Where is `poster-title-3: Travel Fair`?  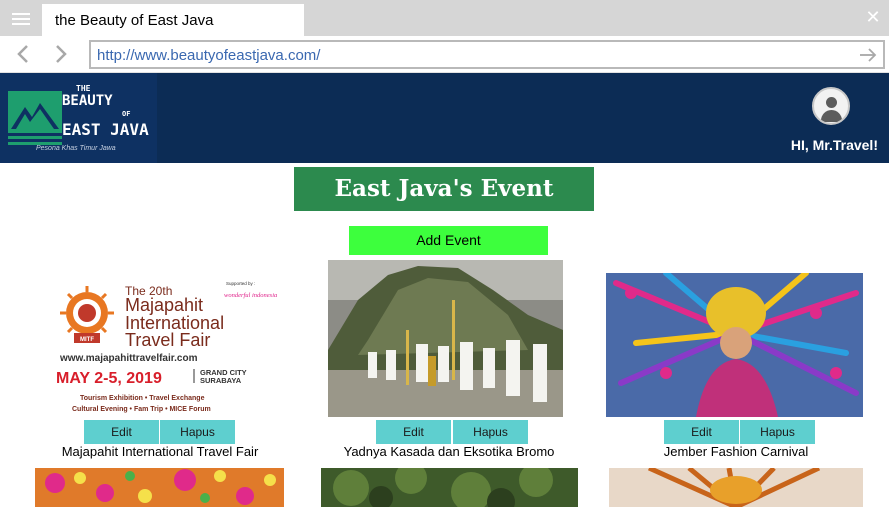 poster-title-3: Travel Fair is located at coordinates (167, 340).